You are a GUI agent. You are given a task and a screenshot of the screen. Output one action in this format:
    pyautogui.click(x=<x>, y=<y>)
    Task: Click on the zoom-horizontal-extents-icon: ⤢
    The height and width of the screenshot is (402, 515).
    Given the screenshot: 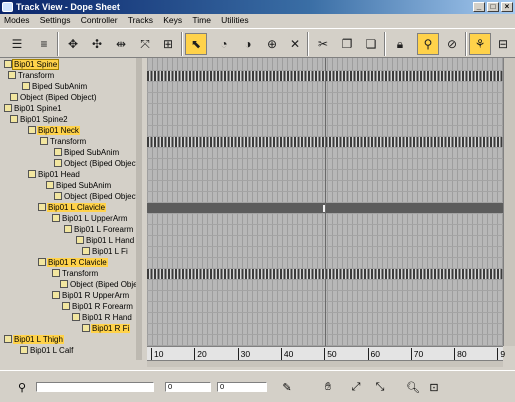 What is the action you would take?
    pyautogui.click(x=356, y=387)
    